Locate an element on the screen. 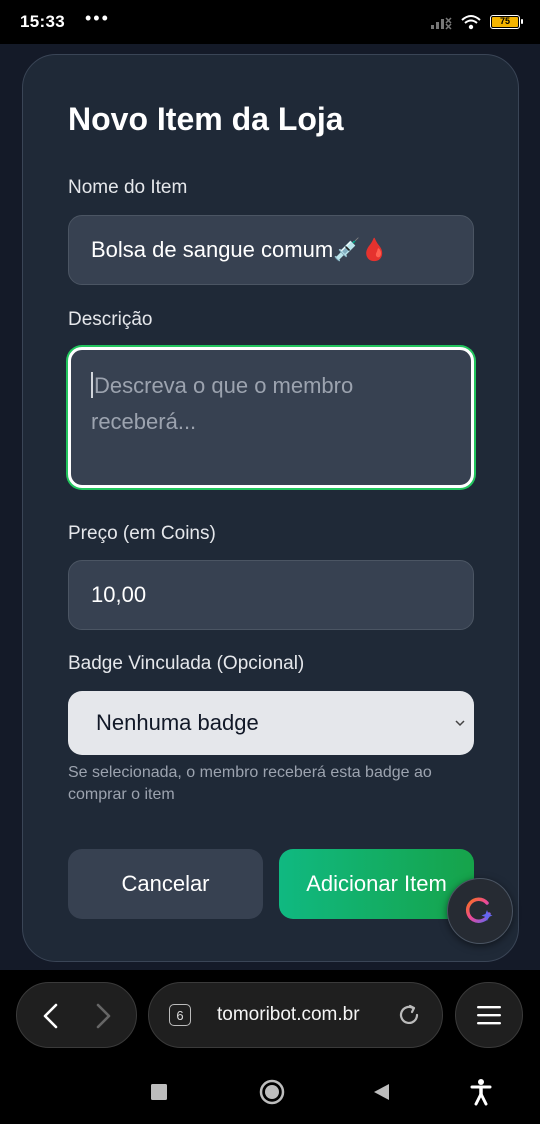 The height and width of the screenshot is (1124, 540). badge-select-value: Nenhuma badge is located at coordinates (177, 722).